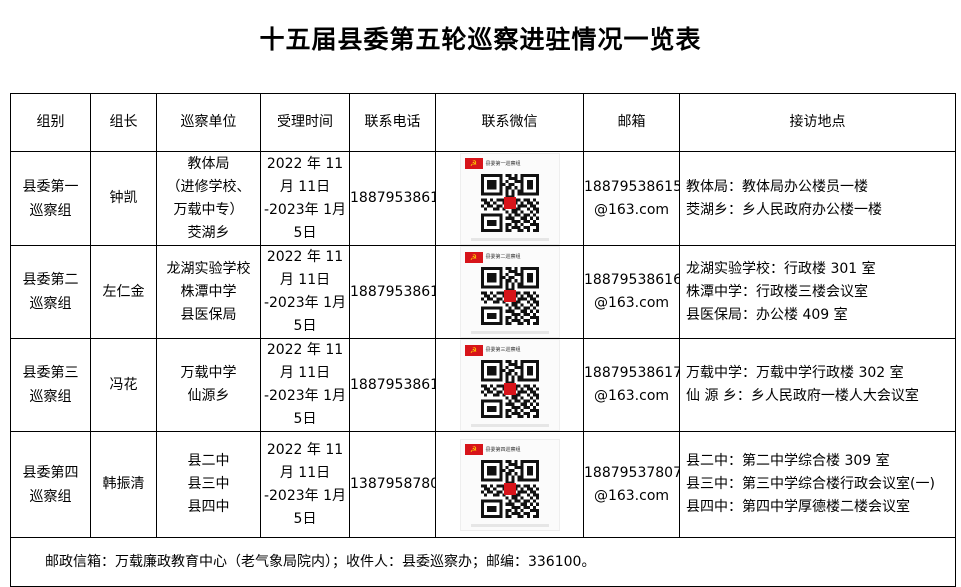 Image resolution: width=961 pixels, height=587 pixels. I want to click on address-line: 县二中：第二中学综合楼 309 室, so click(788, 461).